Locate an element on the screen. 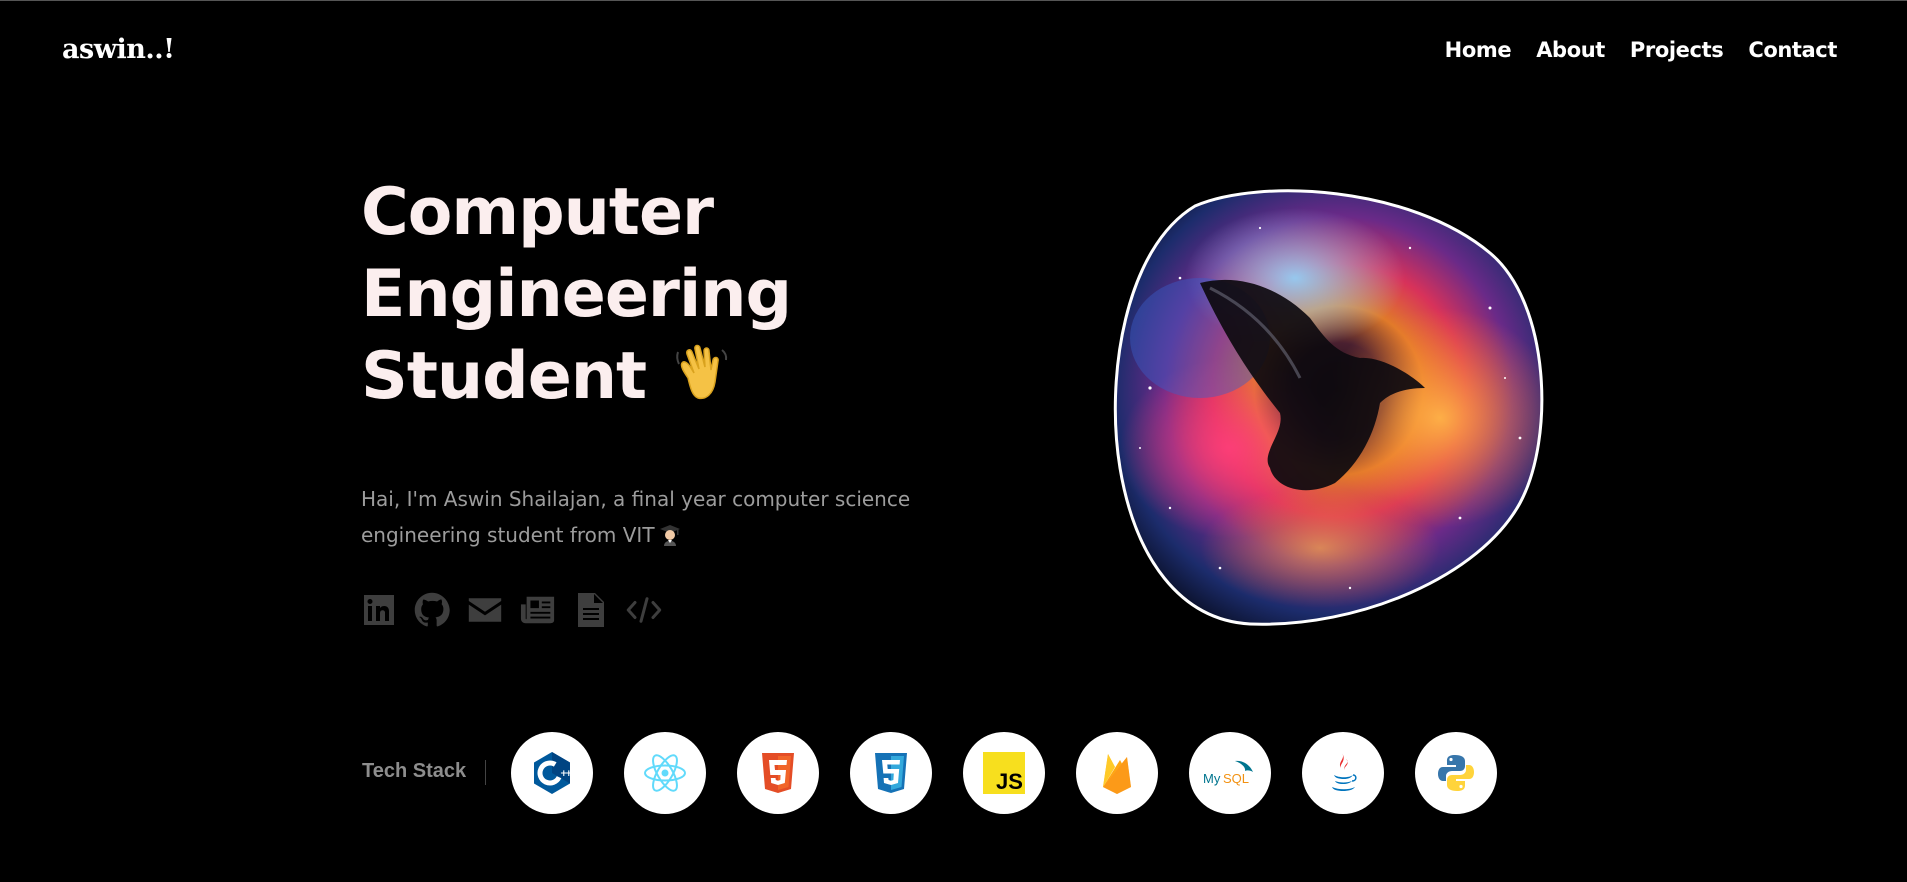  hero-title-line-1: Computer is located at coordinates (537, 212).